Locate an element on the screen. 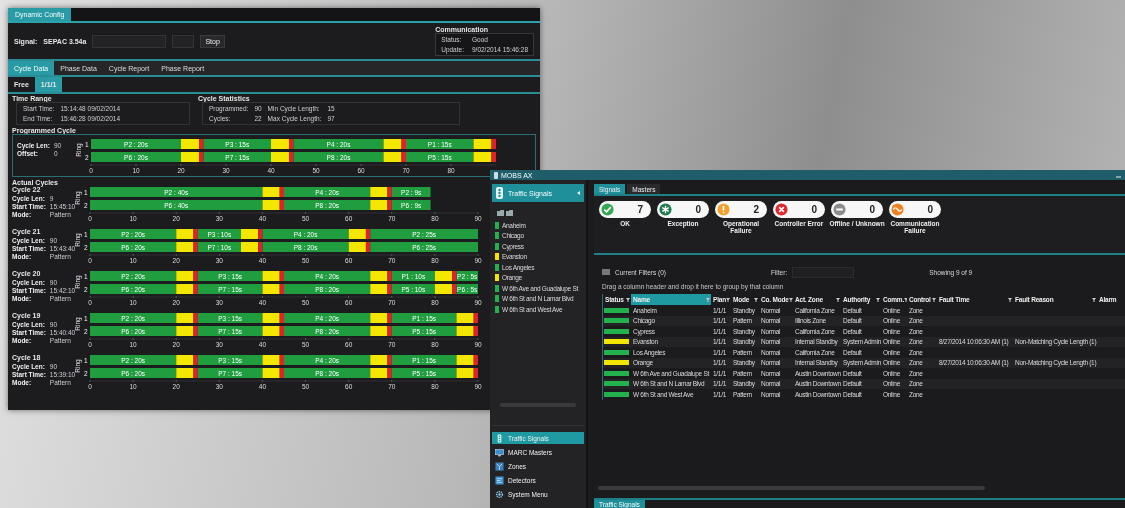 The image size is (1125, 508). monitor-icon is located at coordinates (499, 452).